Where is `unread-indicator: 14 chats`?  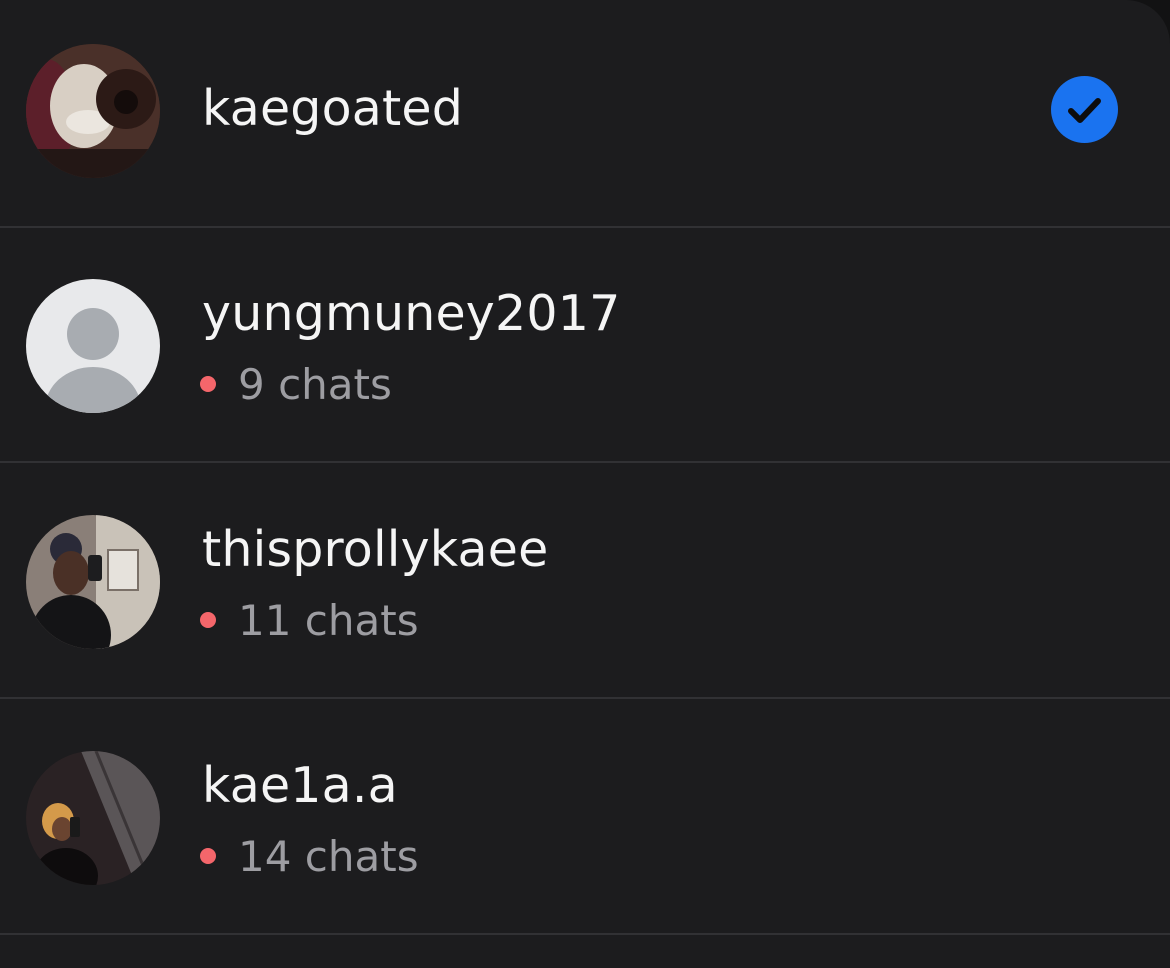
unread-indicator: 14 chats is located at coordinates (309, 856).